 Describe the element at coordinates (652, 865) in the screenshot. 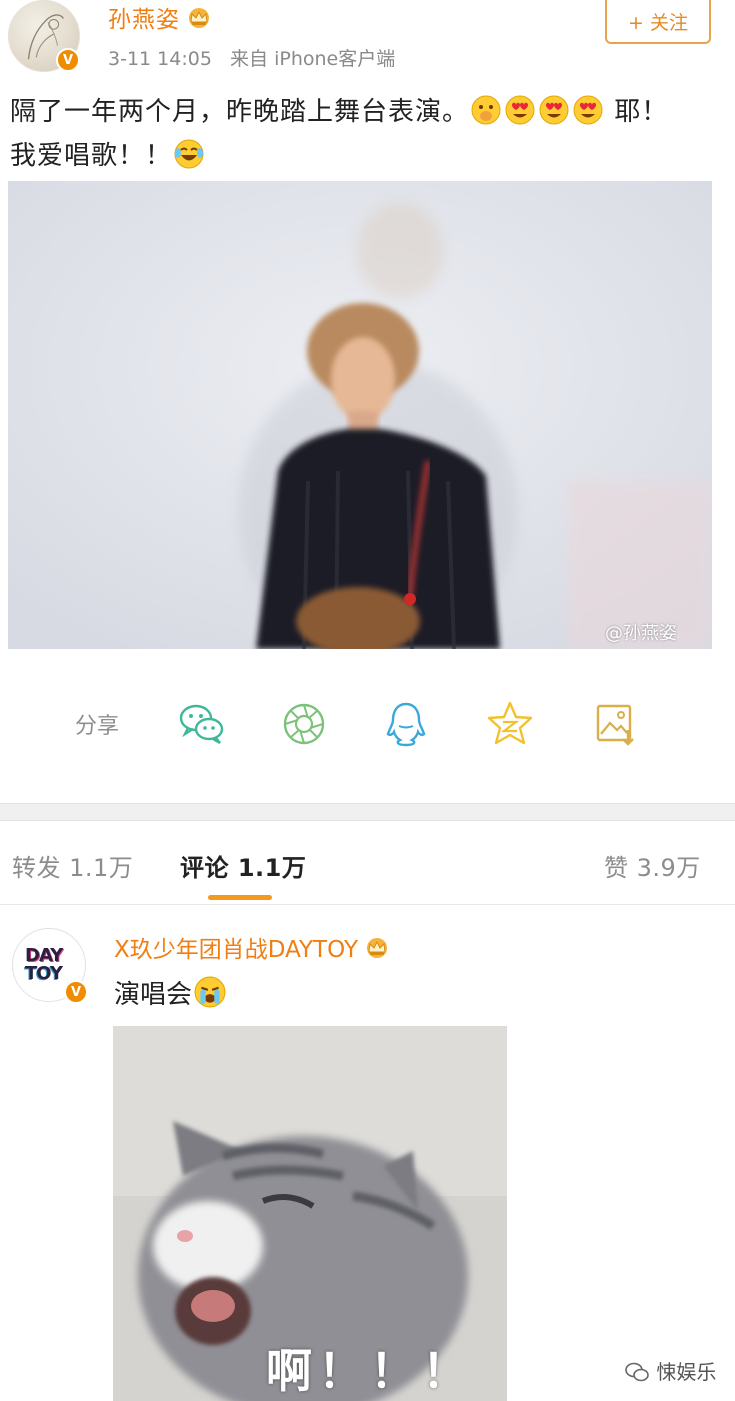

I see `tab-likes: 赞 3.9万` at that location.